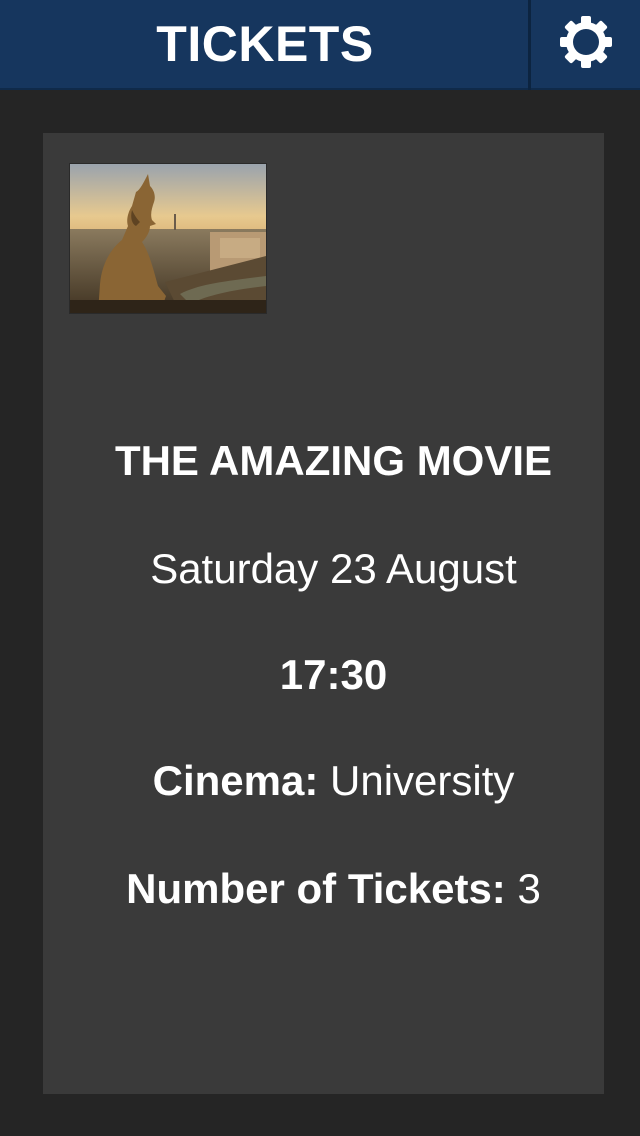 The image size is (640, 1136). What do you see at coordinates (422, 780) in the screenshot?
I see `cinema-value: University` at bounding box center [422, 780].